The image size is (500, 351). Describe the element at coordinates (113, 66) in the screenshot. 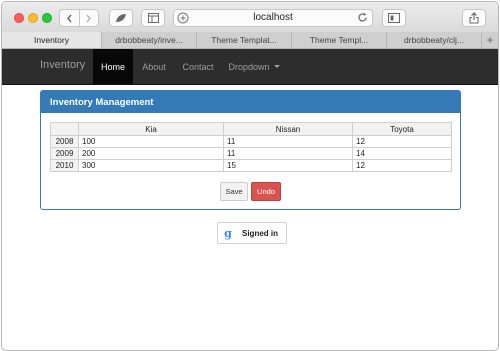

I see `nav-home: Home` at that location.